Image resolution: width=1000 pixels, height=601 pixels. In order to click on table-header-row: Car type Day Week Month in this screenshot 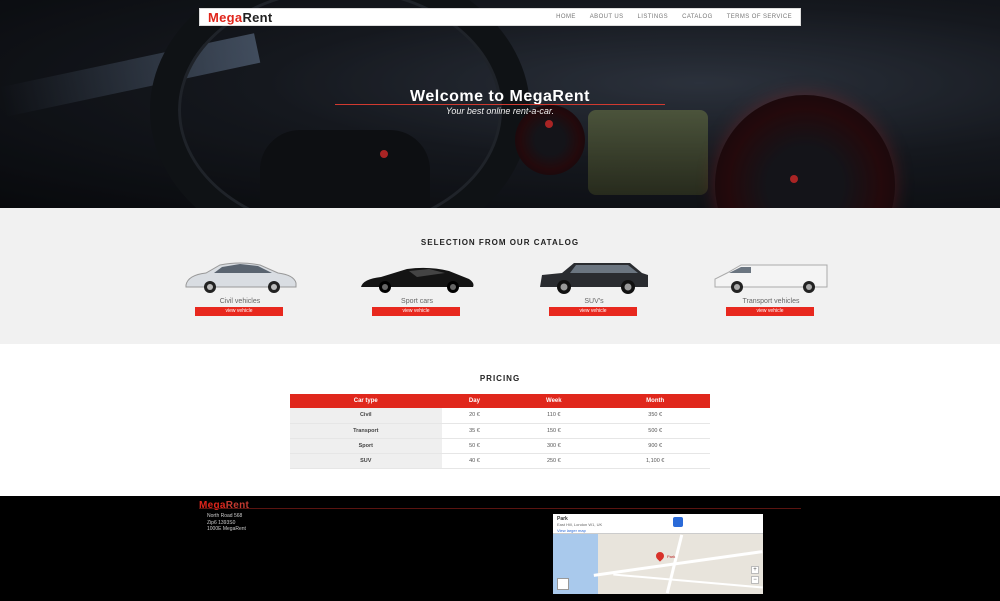, I will do `click(500, 401)`.